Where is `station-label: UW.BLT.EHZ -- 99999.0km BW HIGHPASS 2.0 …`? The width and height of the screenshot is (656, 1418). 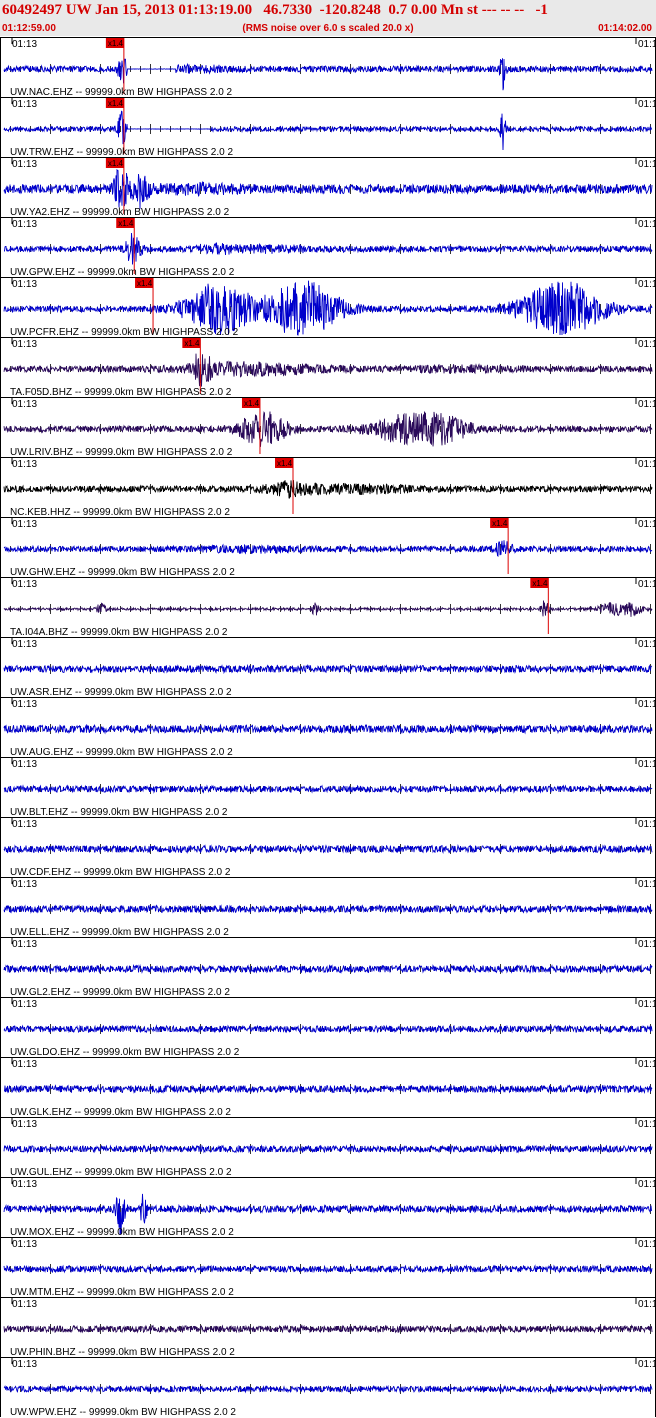 station-label: UW.BLT.EHZ -- 99999.0km BW HIGHPASS 2.0 … is located at coordinates (119, 812).